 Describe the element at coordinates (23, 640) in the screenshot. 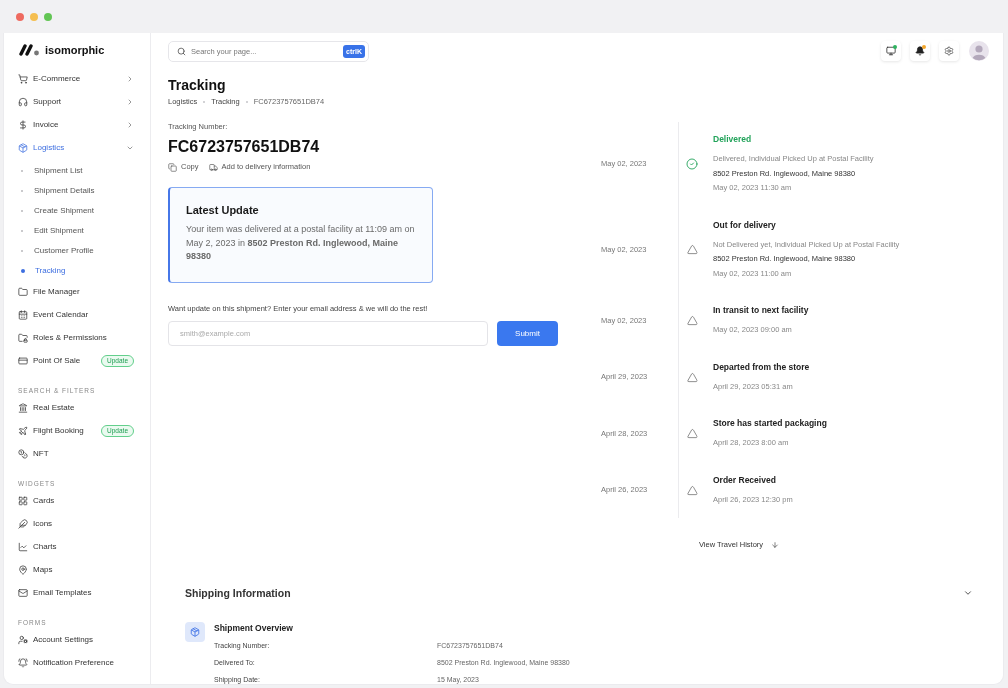

I see `user-gear-icon` at that location.